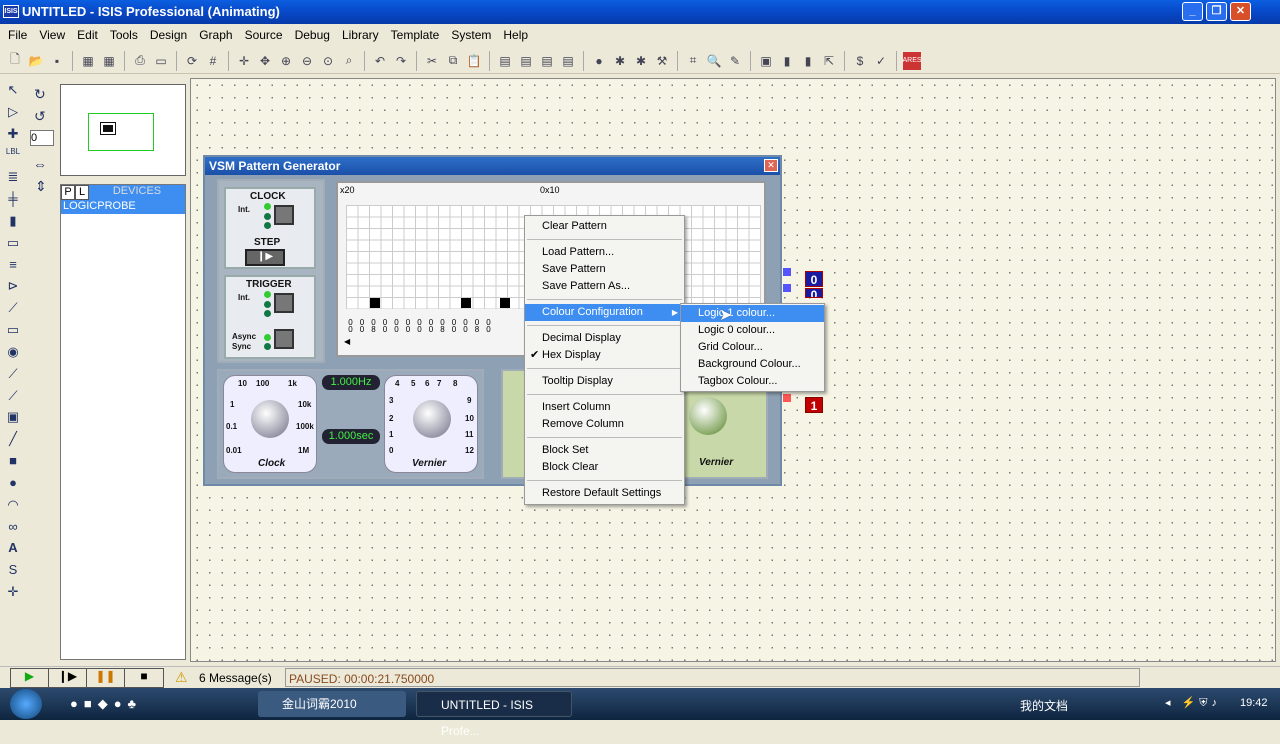  I want to click on library-tab: L, so click(82, 192).